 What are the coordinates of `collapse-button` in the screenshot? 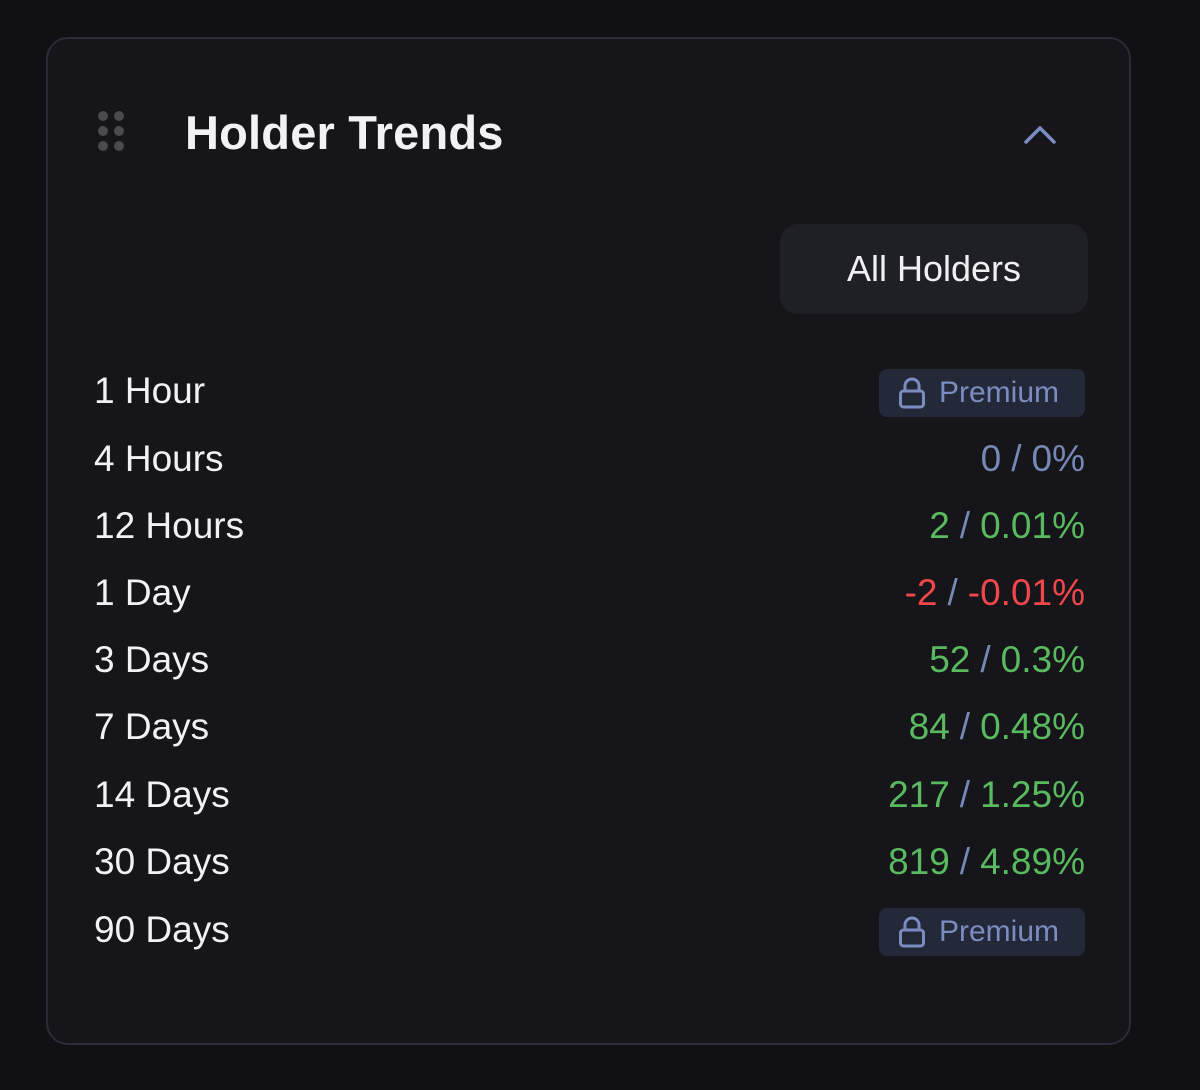 It's located at (1040, 134).